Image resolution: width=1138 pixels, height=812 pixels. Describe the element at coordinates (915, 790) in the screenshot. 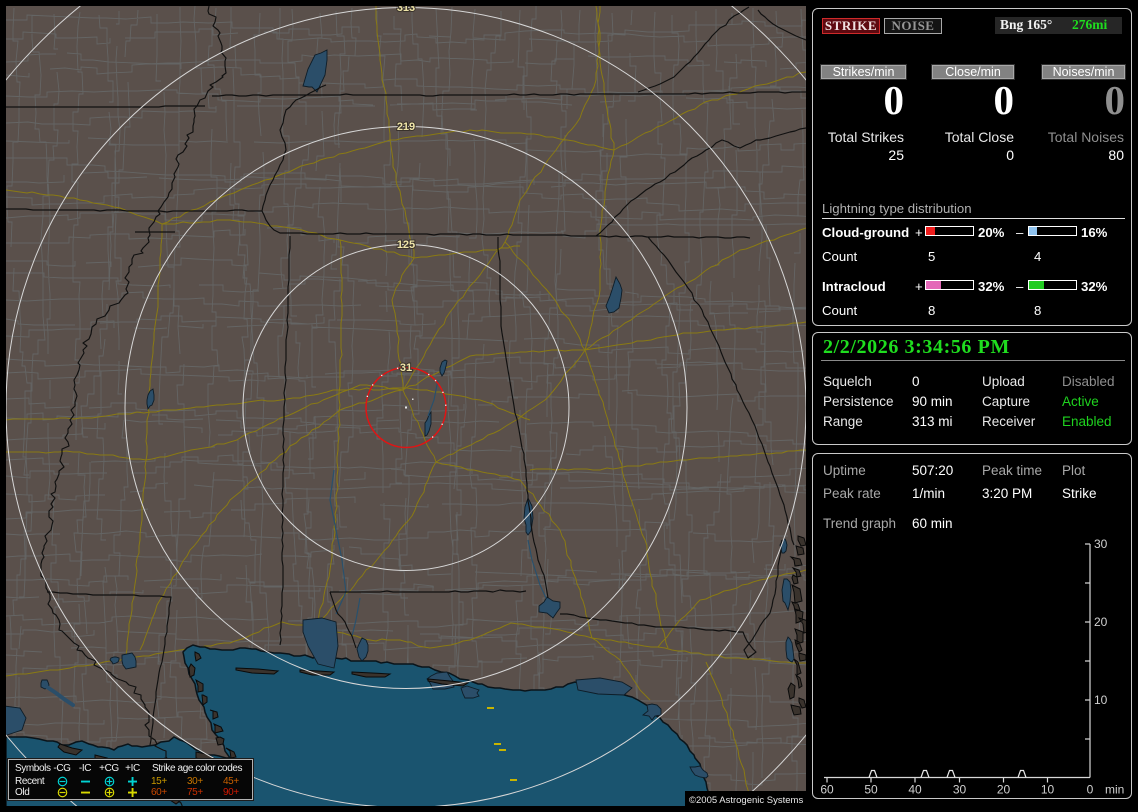

I see `svg-text: 40` at that location.